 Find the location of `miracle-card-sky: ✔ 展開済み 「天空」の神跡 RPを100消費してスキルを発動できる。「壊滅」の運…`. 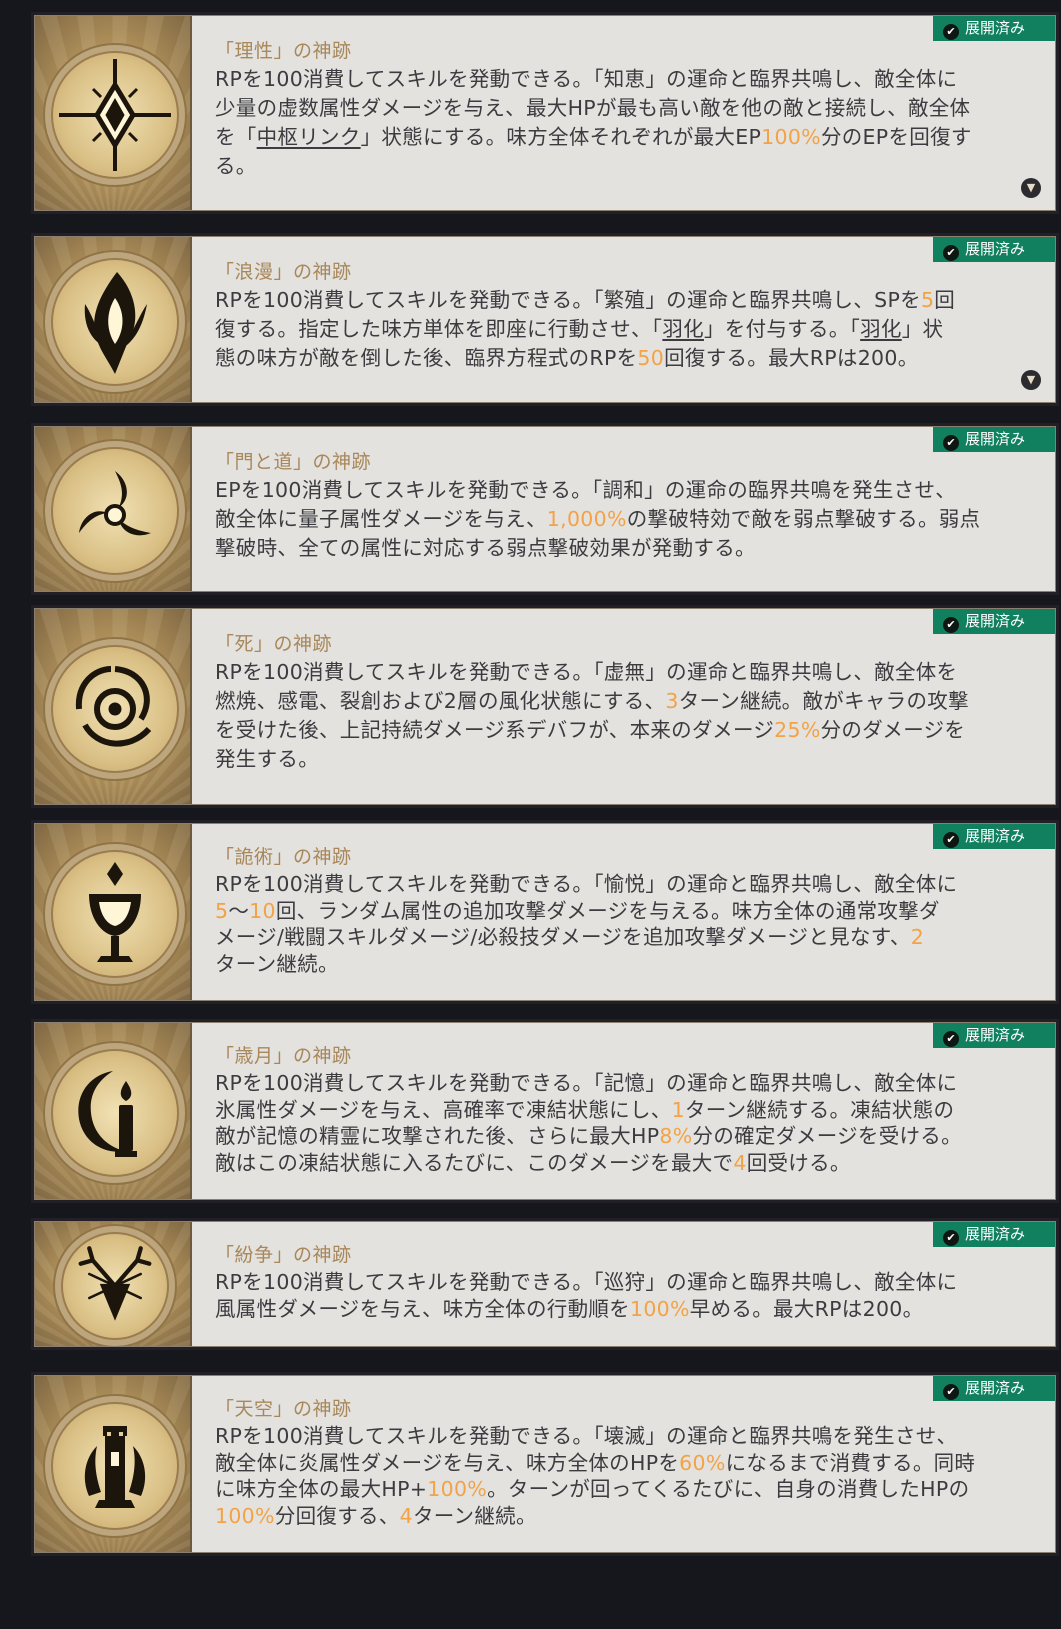

miracle-card-sky: ✔ 展開済み 「天空」の神跡 RPを100消費してスキルを発動できる。「壊滅」の運… is located at coordinates (545, 1464).